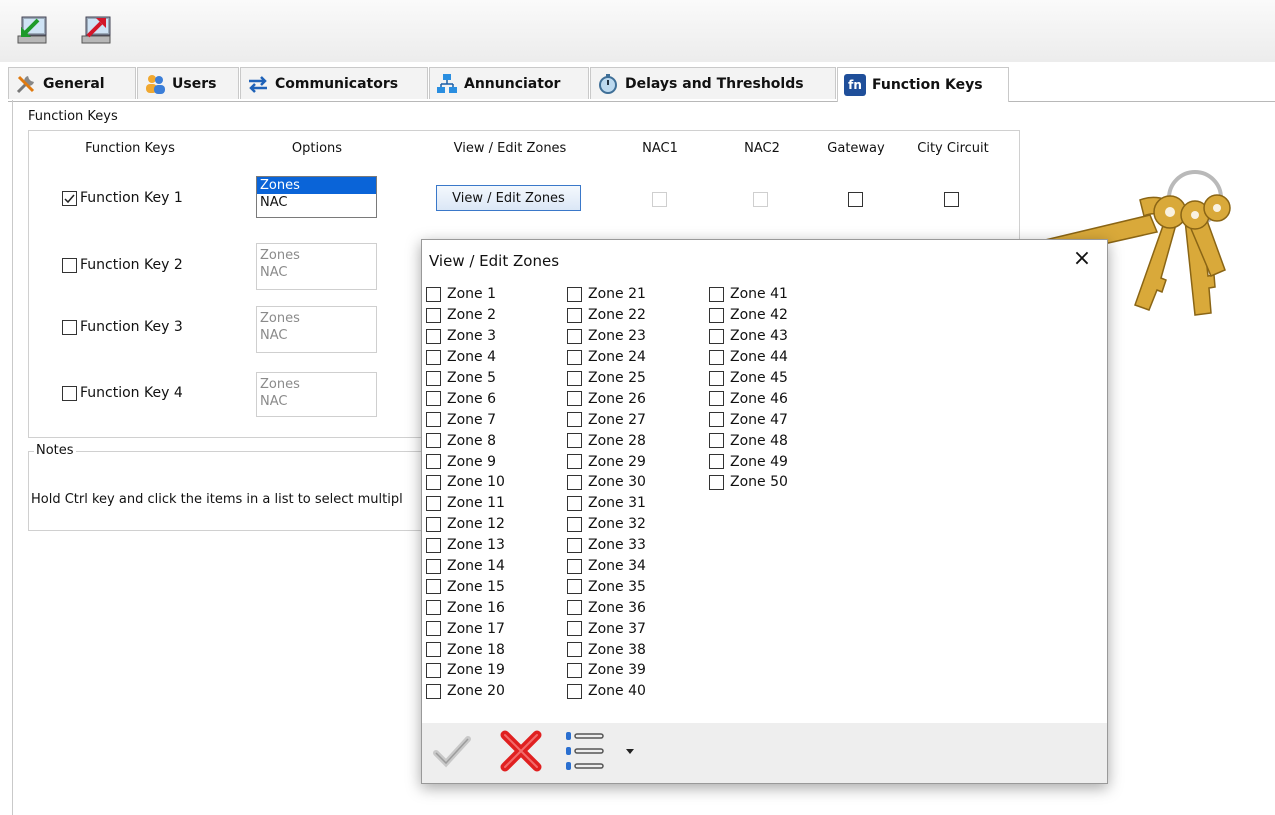 This screenshot has width=1275, height=815. Describe the element at coordinates (606, 336) in the screenshot. I see `zone-checkbox: Zone 23` at that location.